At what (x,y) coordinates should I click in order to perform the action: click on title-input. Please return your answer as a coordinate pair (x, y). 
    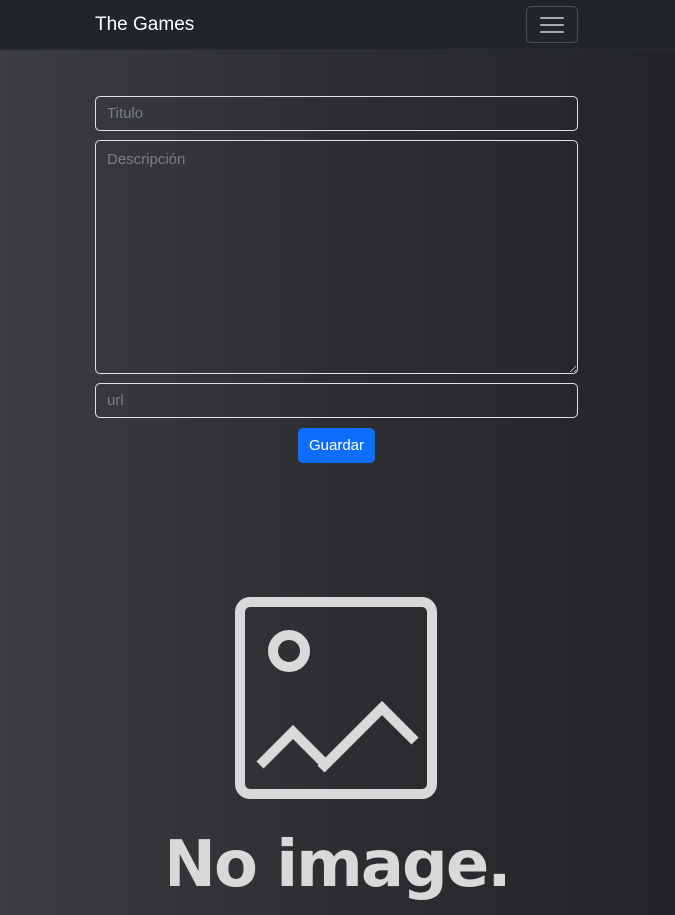
    Looking at the image, I should click on (336, 113).